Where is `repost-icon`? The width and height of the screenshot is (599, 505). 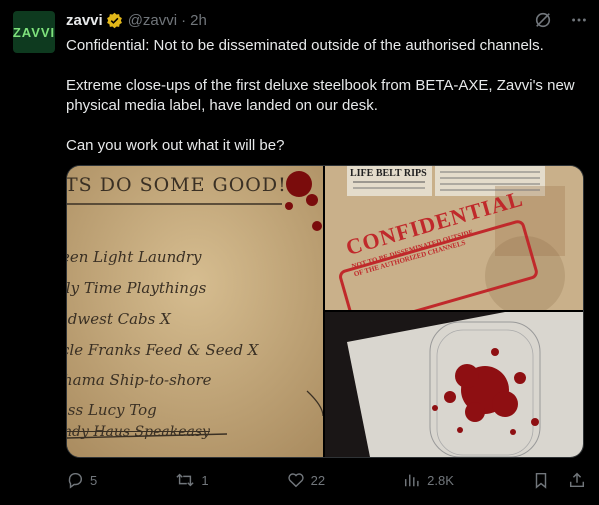
repost-icon is located at coordinates (185, 480).